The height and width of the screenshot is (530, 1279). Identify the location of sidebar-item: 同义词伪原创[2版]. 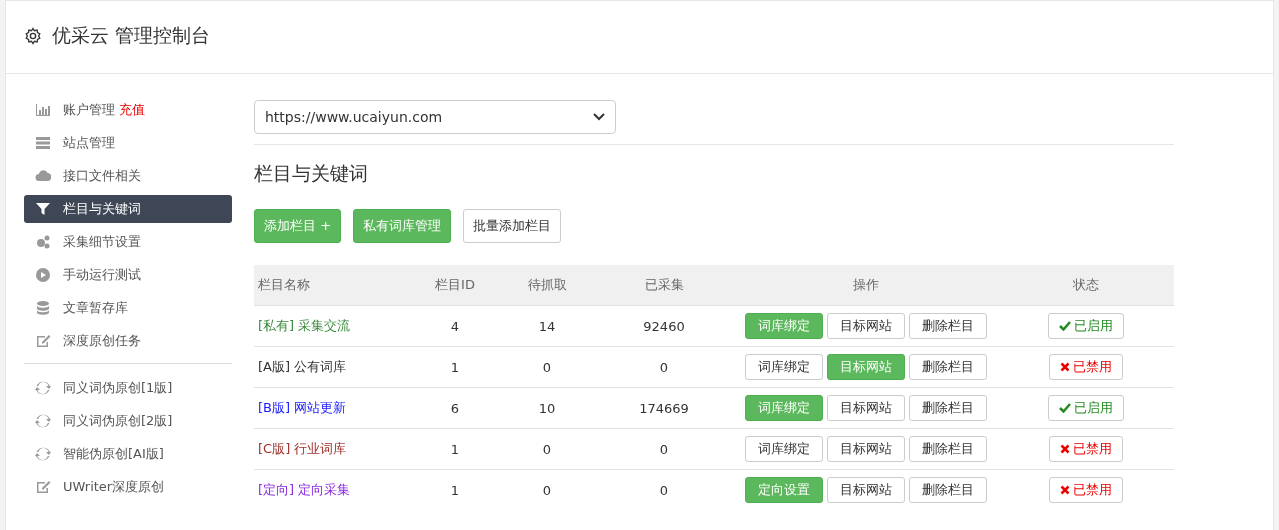
(128, 421).